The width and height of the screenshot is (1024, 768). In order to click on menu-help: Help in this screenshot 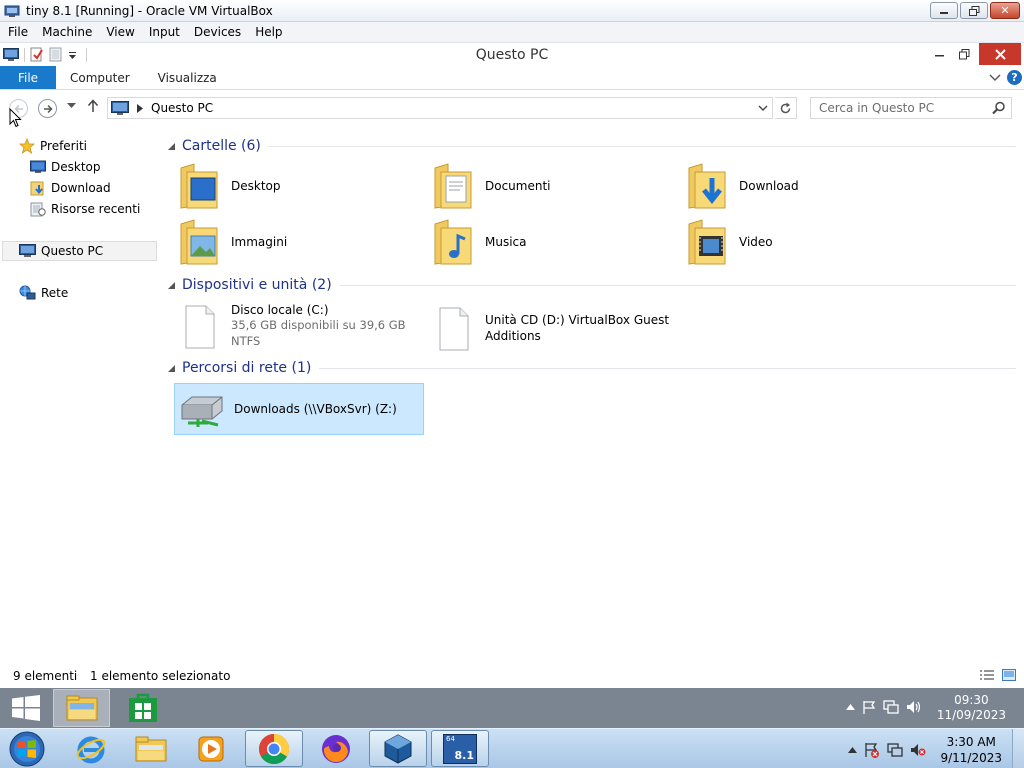, I will do `click(268, 32)`.